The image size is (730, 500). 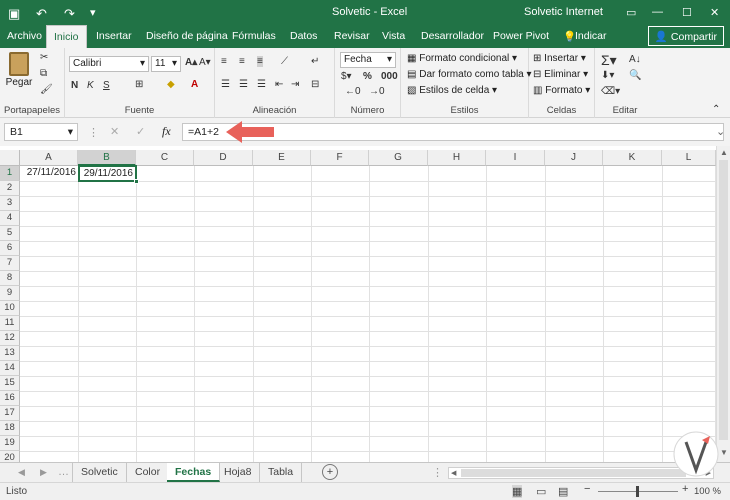 What do you see at coordinates (10, 428) in the screenshot?
I see `row-header-18: 18` at bounding box center [10, 428].